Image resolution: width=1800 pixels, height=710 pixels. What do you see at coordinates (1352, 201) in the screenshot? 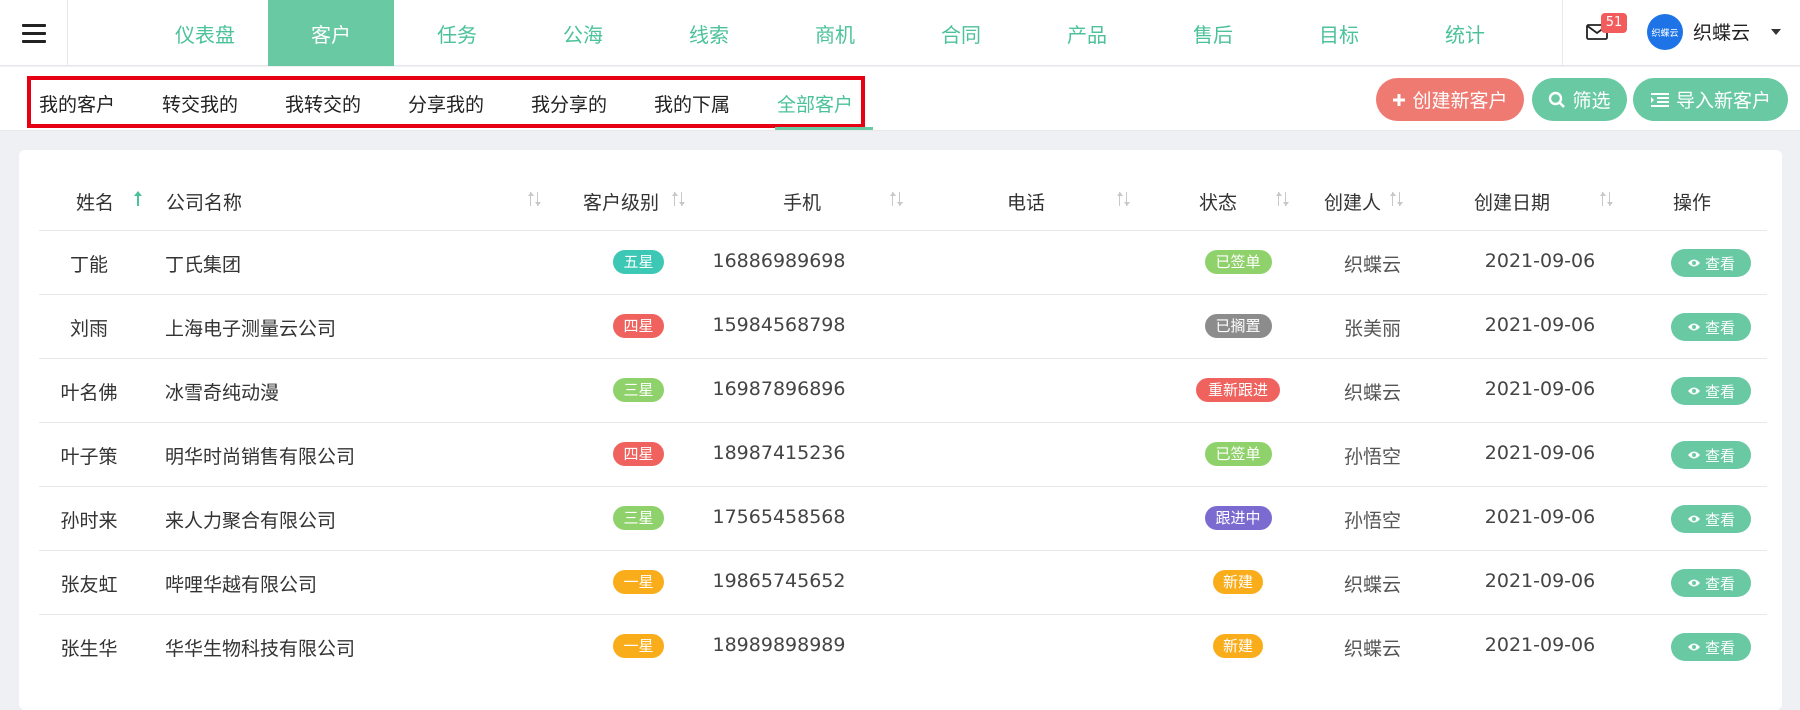
I see `column-header-creator: 创建人` at bounding box center [1352, 201].